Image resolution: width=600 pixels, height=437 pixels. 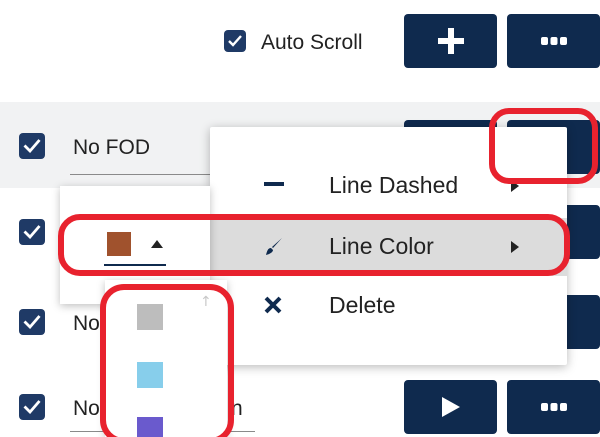 I want to click on plus-icon, so click(x=451, y=41).